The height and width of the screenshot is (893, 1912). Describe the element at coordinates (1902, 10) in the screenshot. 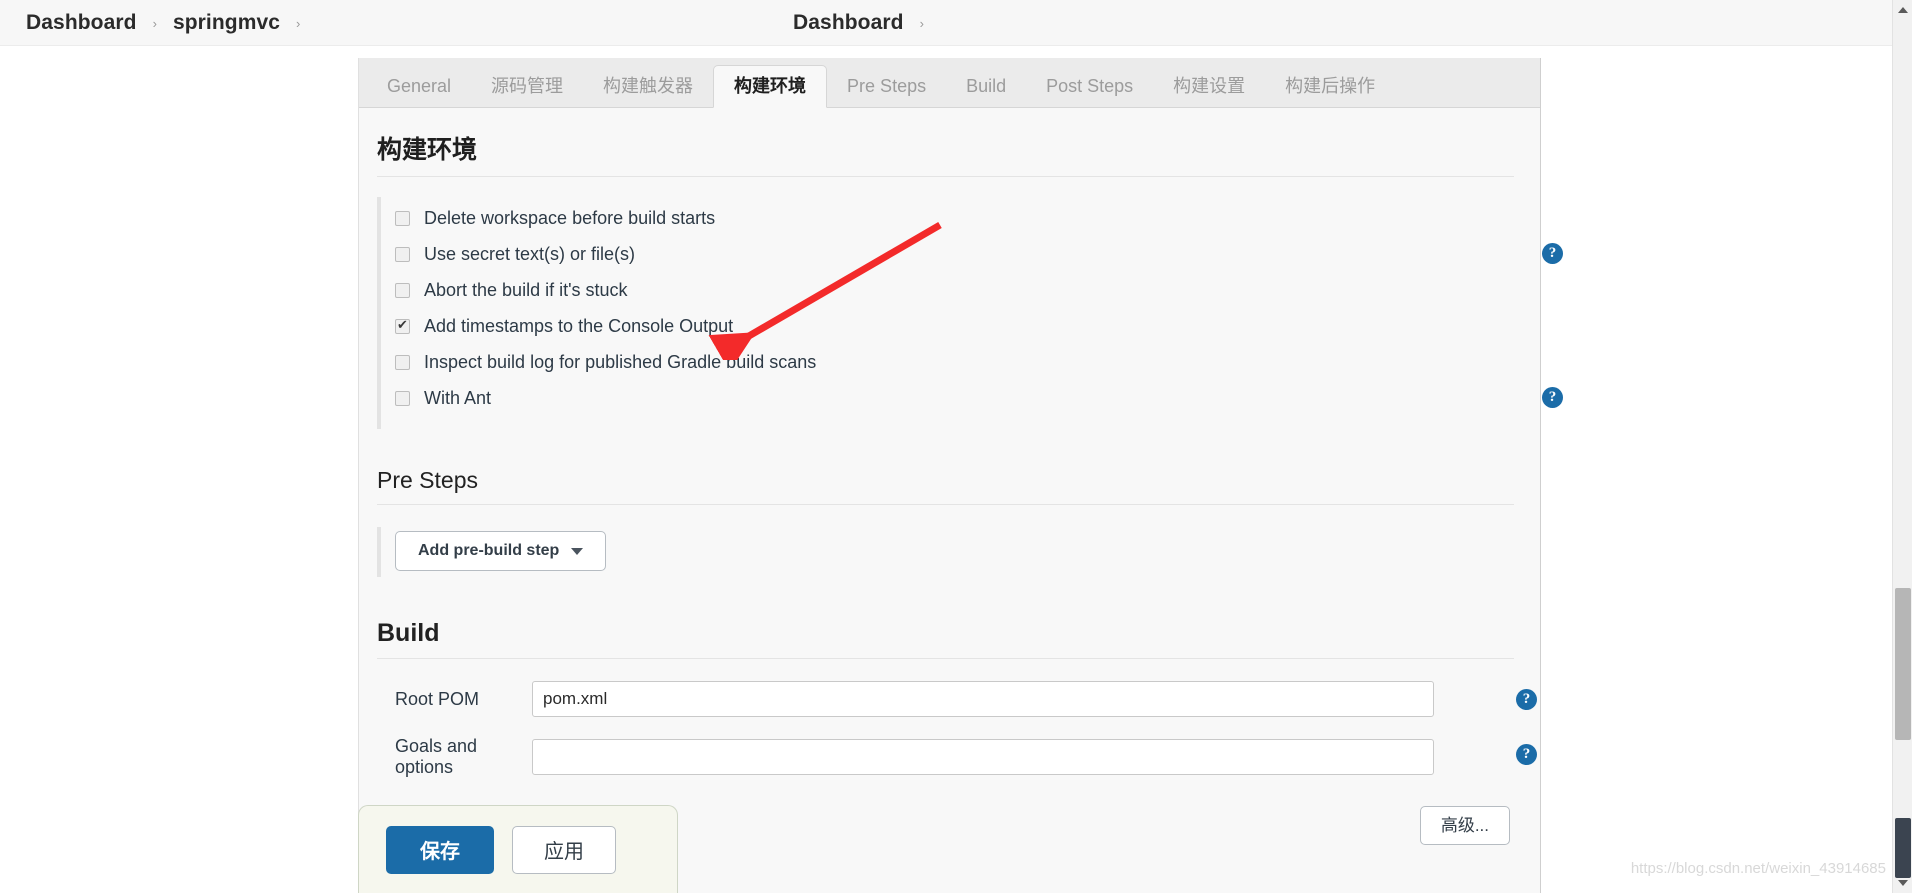

I see `scroll-up-arrow-icon` at that location.